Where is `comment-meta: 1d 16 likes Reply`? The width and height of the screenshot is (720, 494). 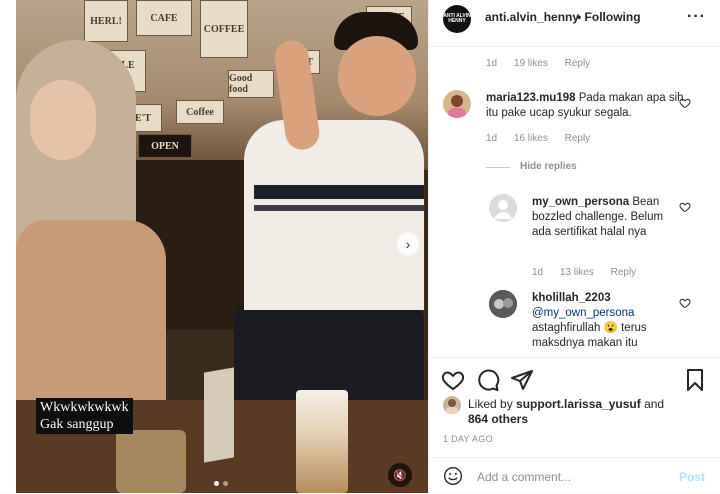 comment-meta: 1d 16 likes Reply is located at coordinates (545, 138).